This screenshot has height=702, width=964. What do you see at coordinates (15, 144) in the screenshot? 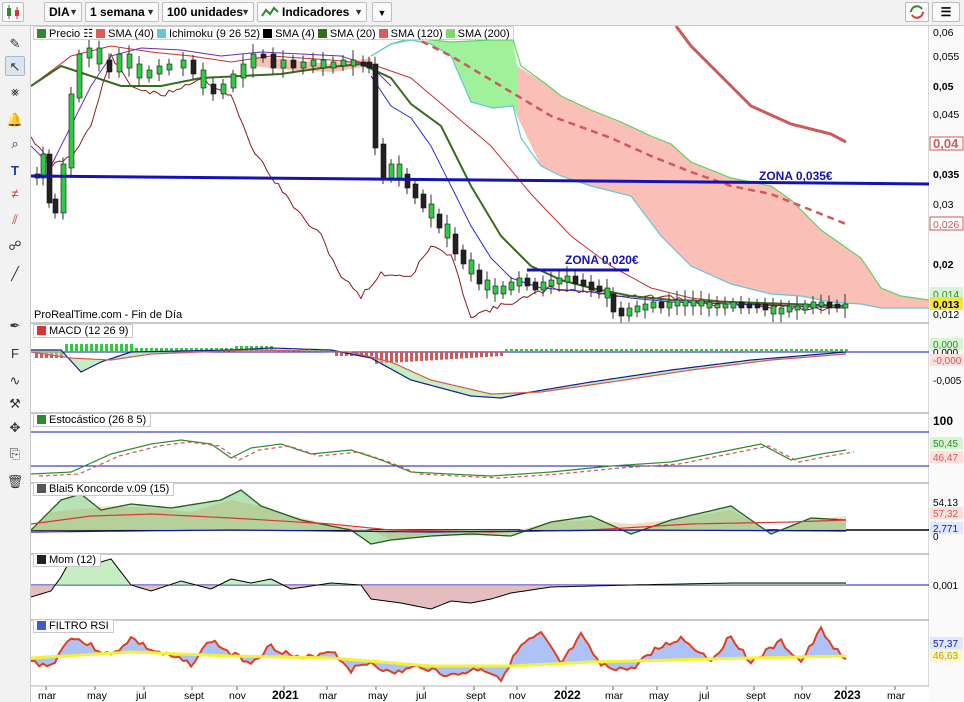
I see `zoom-icon: ⌕` at bounding box center [15, 144].